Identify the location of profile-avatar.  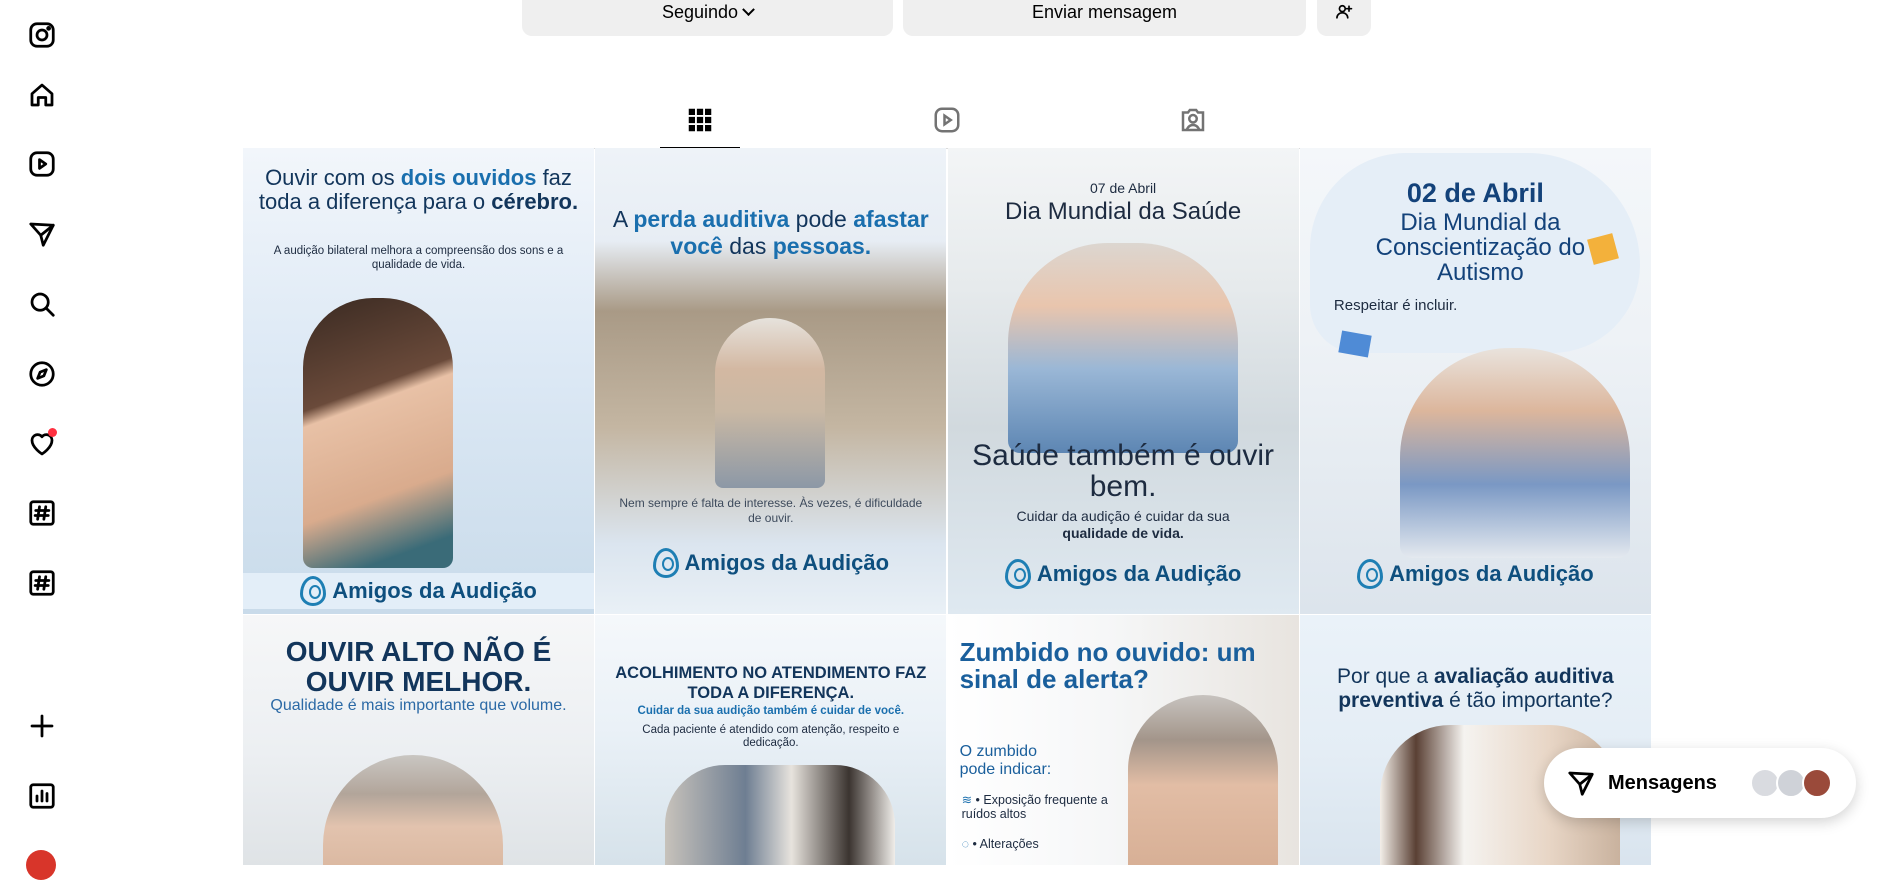
(41, 865).